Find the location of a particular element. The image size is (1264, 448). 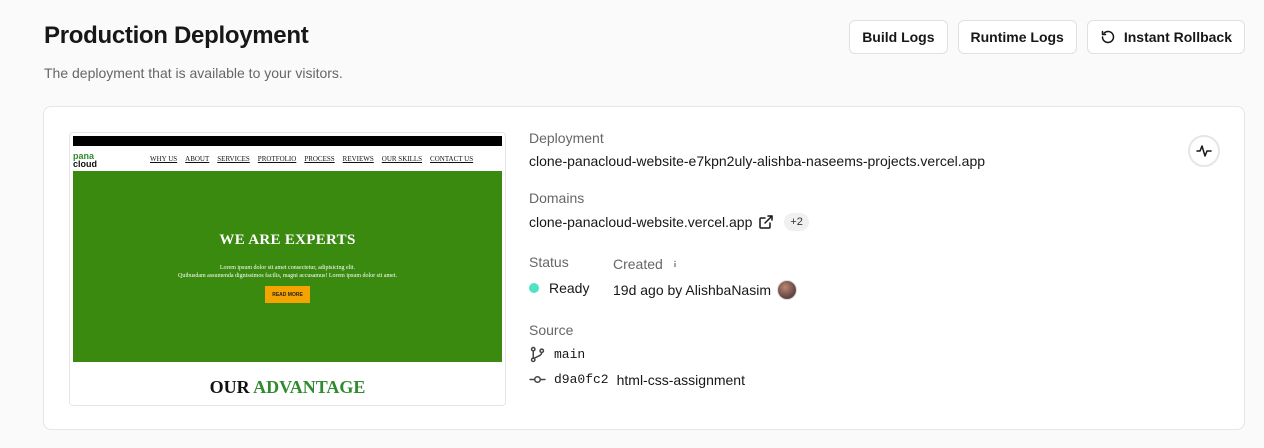

header-actions: Build Logs Runtime Logs Instant Rollback is located at coordinates (1047, 37).